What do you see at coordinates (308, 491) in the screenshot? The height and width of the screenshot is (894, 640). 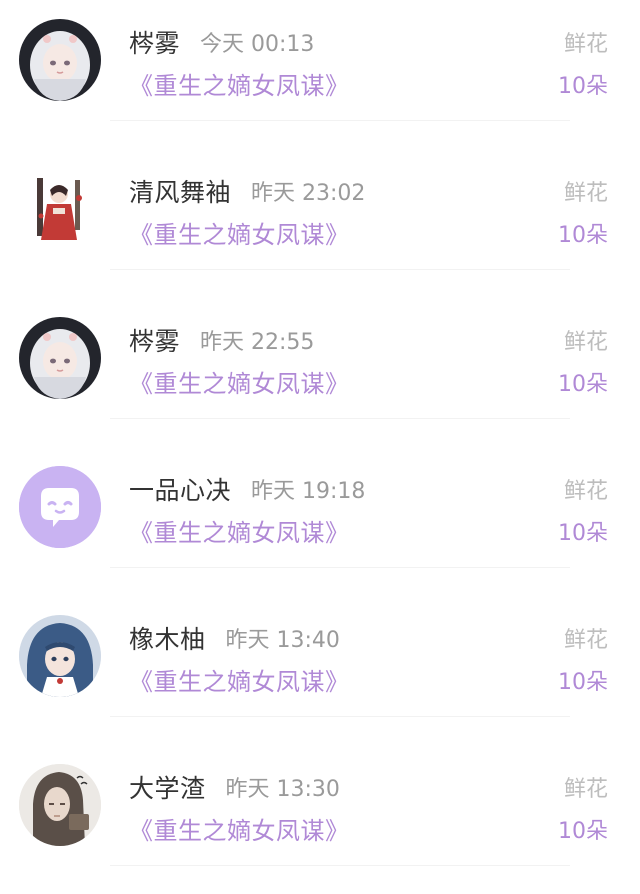 I see `timestamp: 昨天 19:18` at bounding box center [308, 491].